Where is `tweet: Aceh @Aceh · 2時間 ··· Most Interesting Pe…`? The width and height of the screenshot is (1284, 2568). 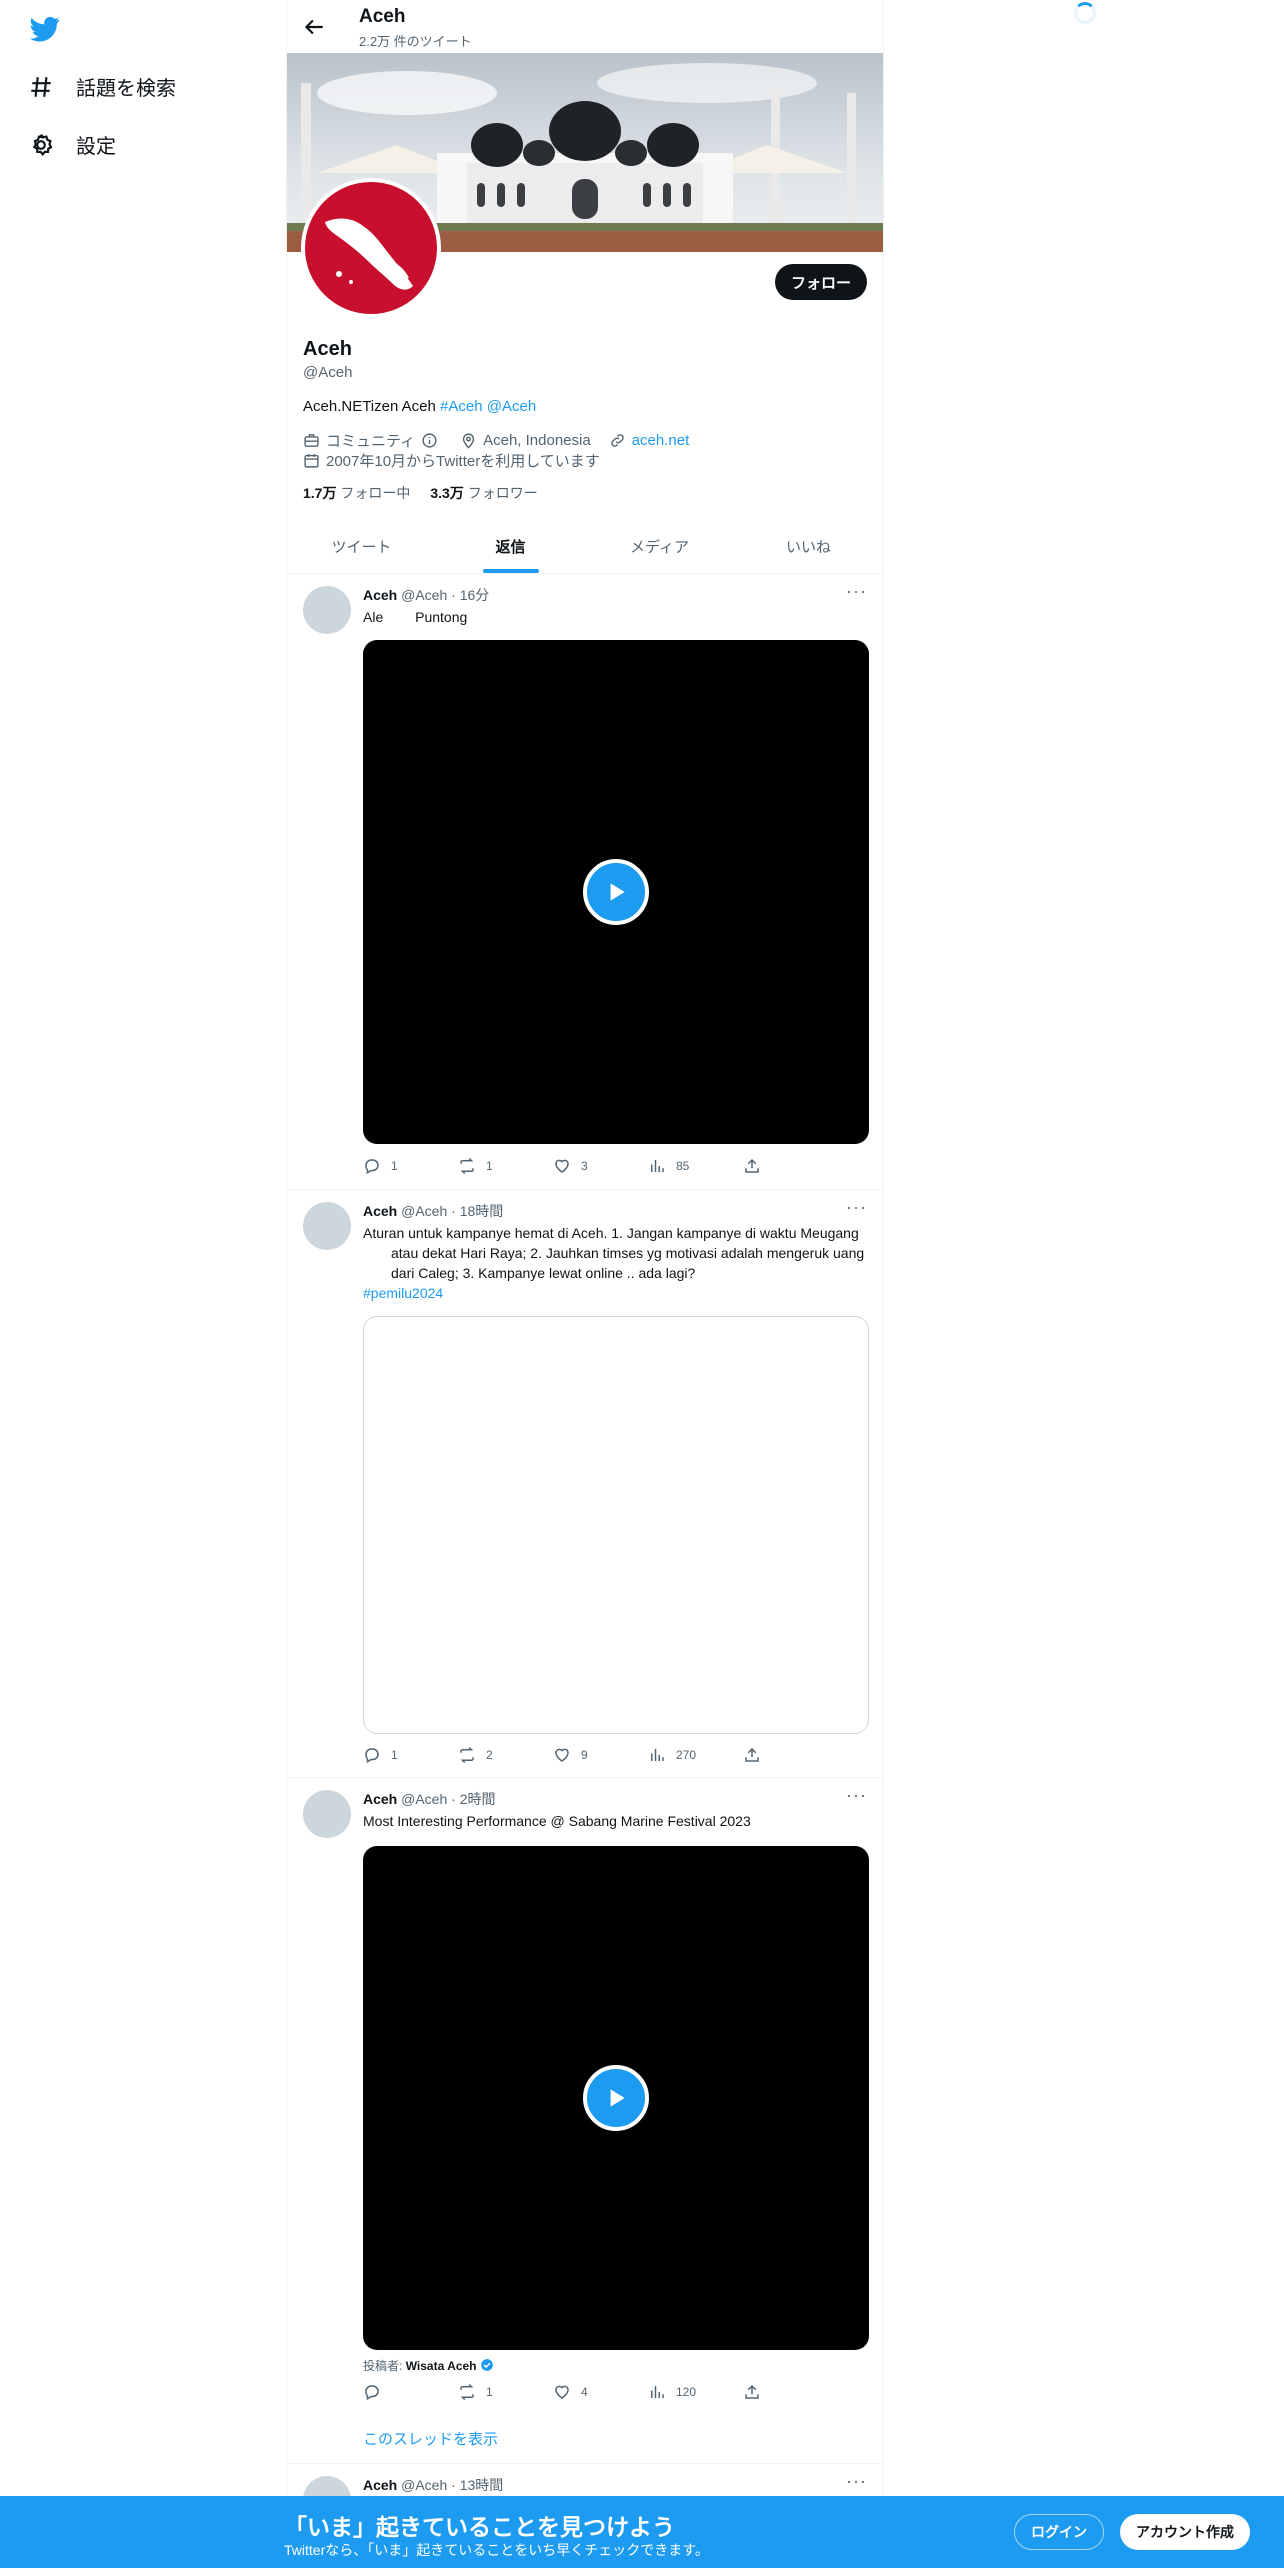
tweet: Aceh @Aceh · 2時間 ··· Most Interesting Pe… is located at coordinates (585, 2120).